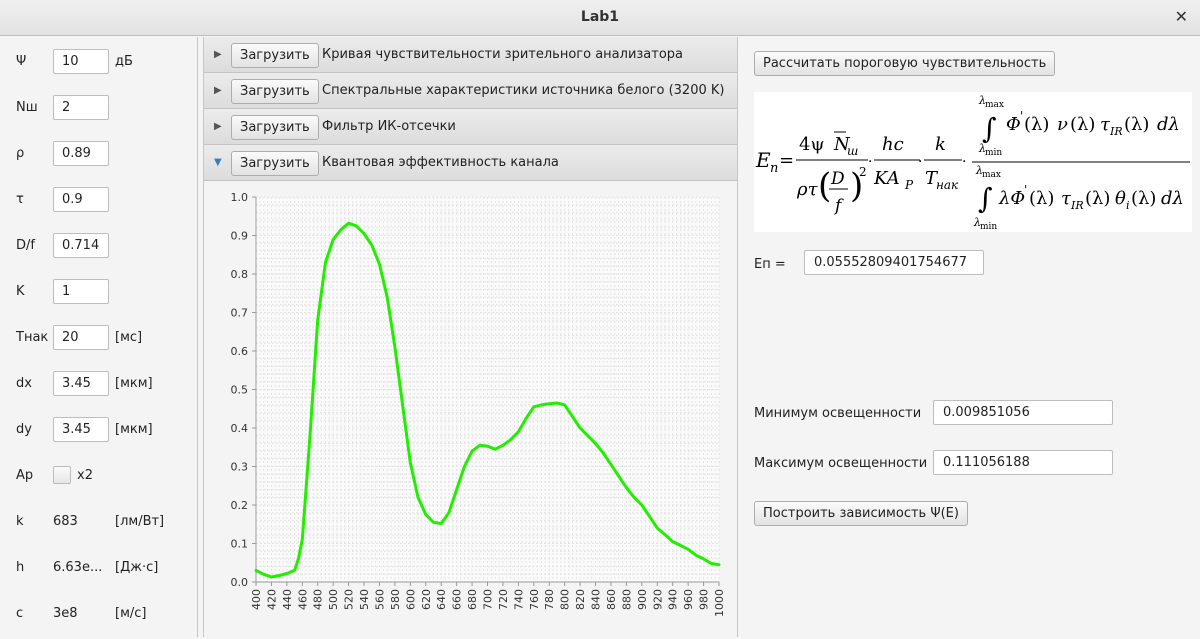 This screenshot has width=1200, height=639. What do you see at coordinates (861, 513) in the screenshot?
I see `plot-psi-e-button: Построить зависимость Ψ(E)` at bounding box center [861, 513].